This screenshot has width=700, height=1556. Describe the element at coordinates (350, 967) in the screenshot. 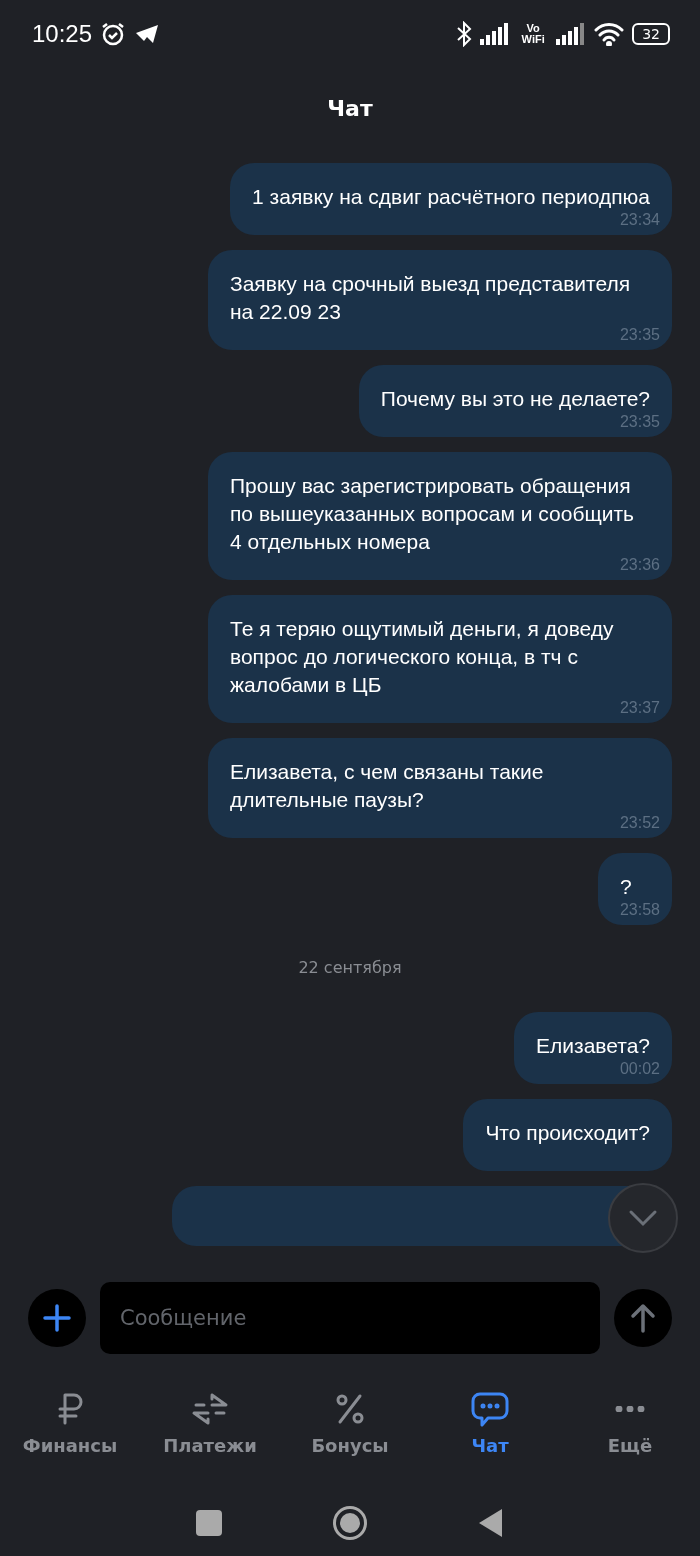

I see `date-divider: 22 сентября` at that location.